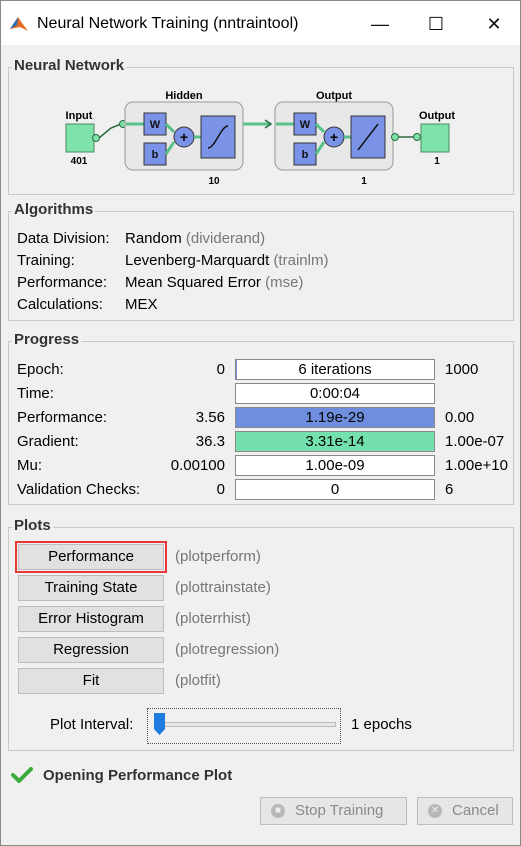 The image size is (521, 846). Describe the element at coordinates (62, 417) in the screenshot. I see `progress-label: Performance:` at that location.